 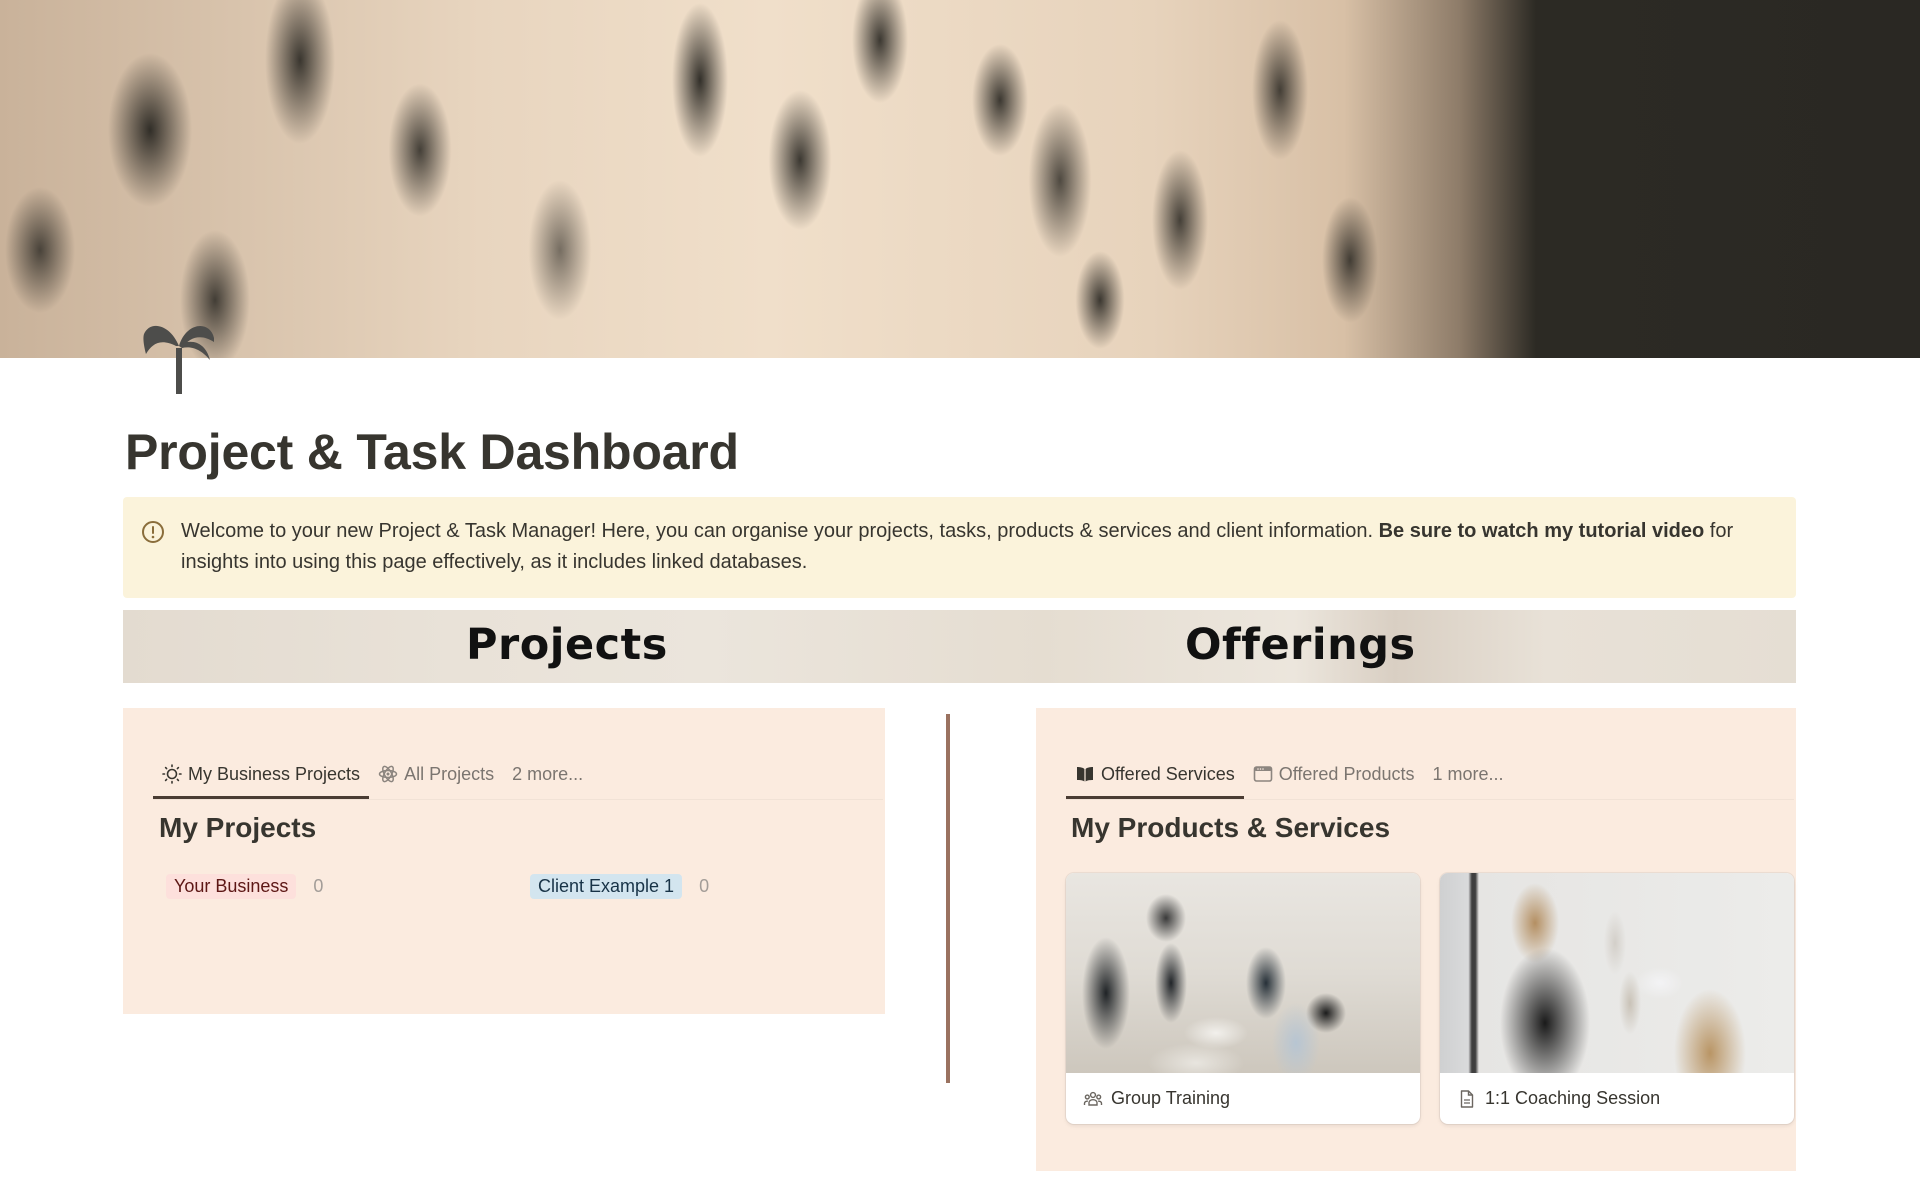 I want to click on palm-tree-icon, so click(x=178, y=355).